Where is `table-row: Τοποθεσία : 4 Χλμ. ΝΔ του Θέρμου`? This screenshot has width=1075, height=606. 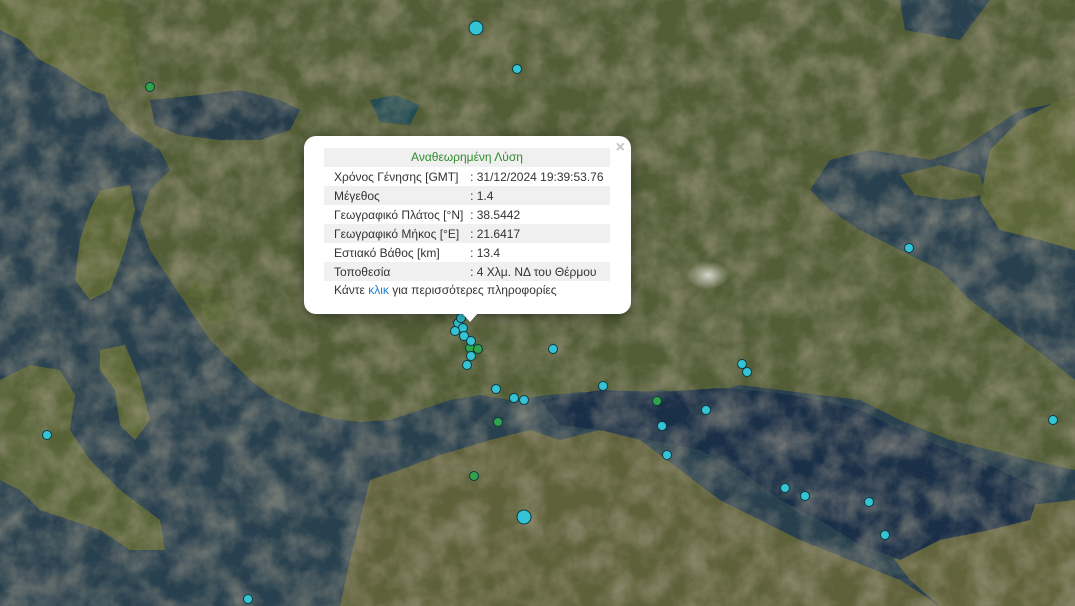 table-row: Τοποθεσία : 4 Χλμ. ΝΔ του Θέρμου is located at coordinates (467, 271).